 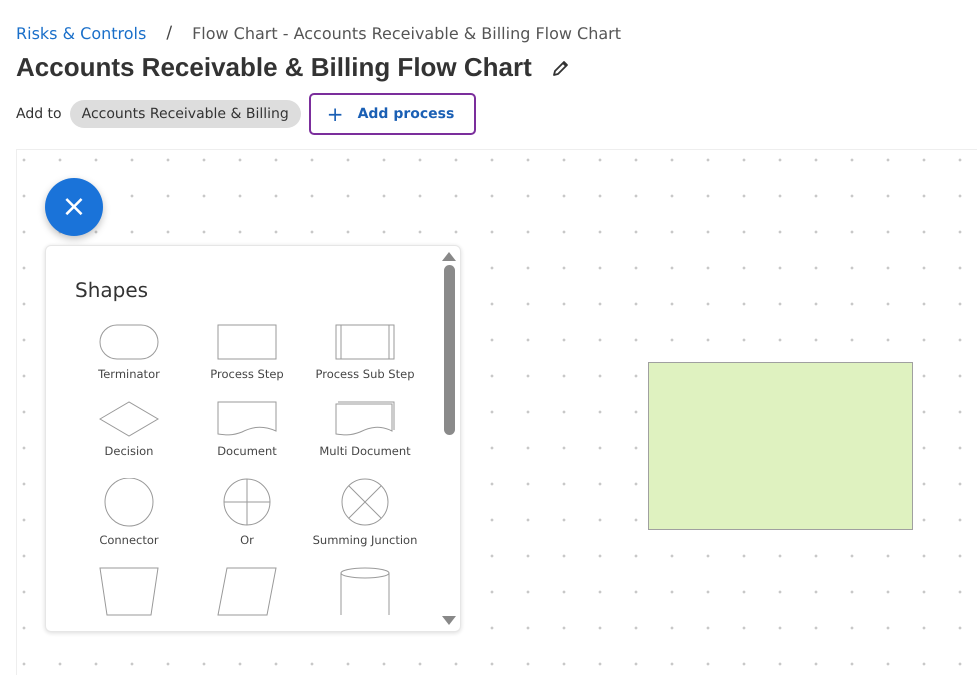 What do you see at coordinates (365, 540) in the screenshot?
I see `shape-label: Summing Junction` at bounding box center [365, 540].